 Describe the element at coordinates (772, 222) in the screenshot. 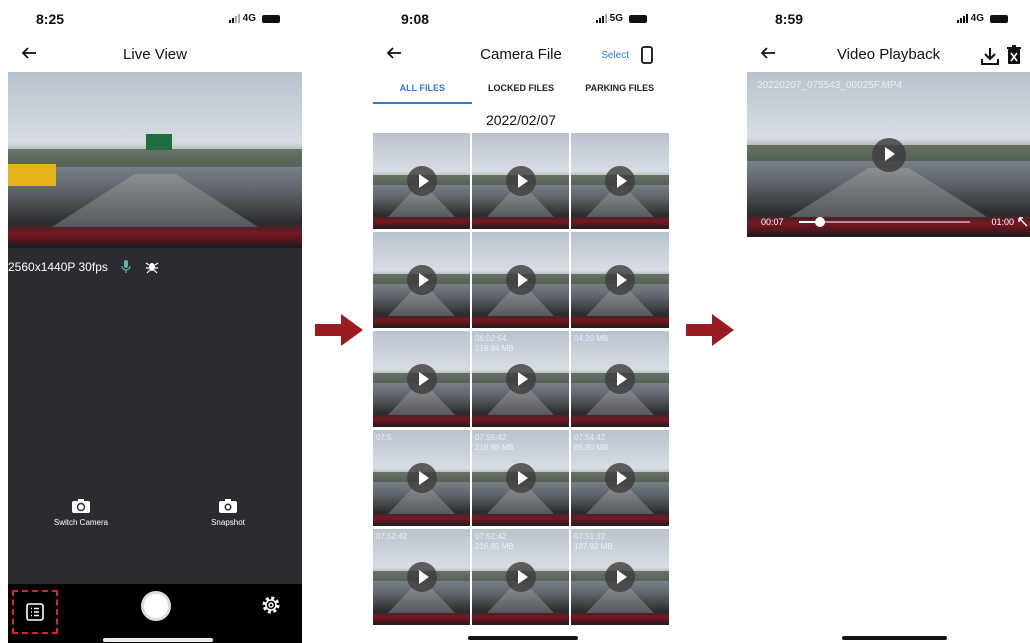

I see `current-time: 00:07` at that location.